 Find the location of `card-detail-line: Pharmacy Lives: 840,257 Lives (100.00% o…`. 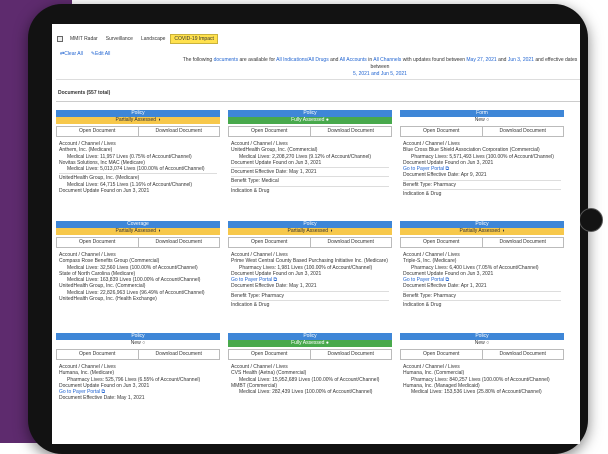

card-detail-line: Pharmacy Lives: 840,257 Lives (100.00% o… is located at coordinates (480, 379).